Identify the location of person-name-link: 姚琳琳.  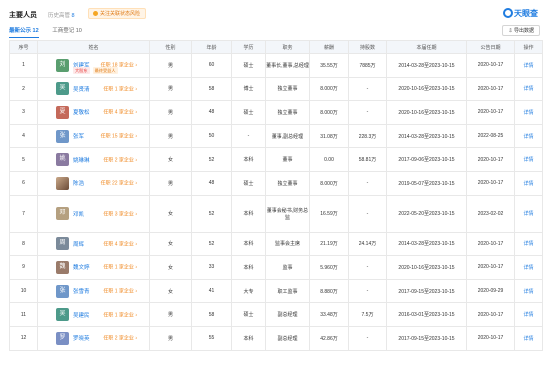
(81, 160).